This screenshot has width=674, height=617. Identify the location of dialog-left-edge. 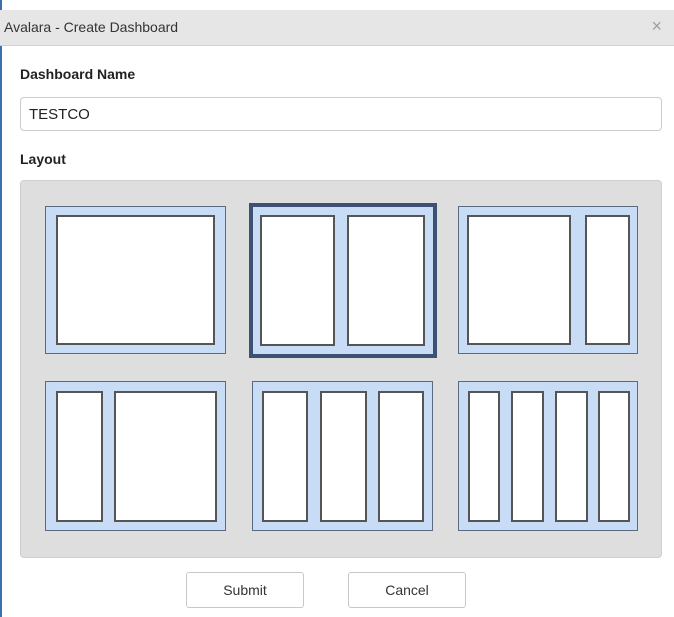
(1, 308).